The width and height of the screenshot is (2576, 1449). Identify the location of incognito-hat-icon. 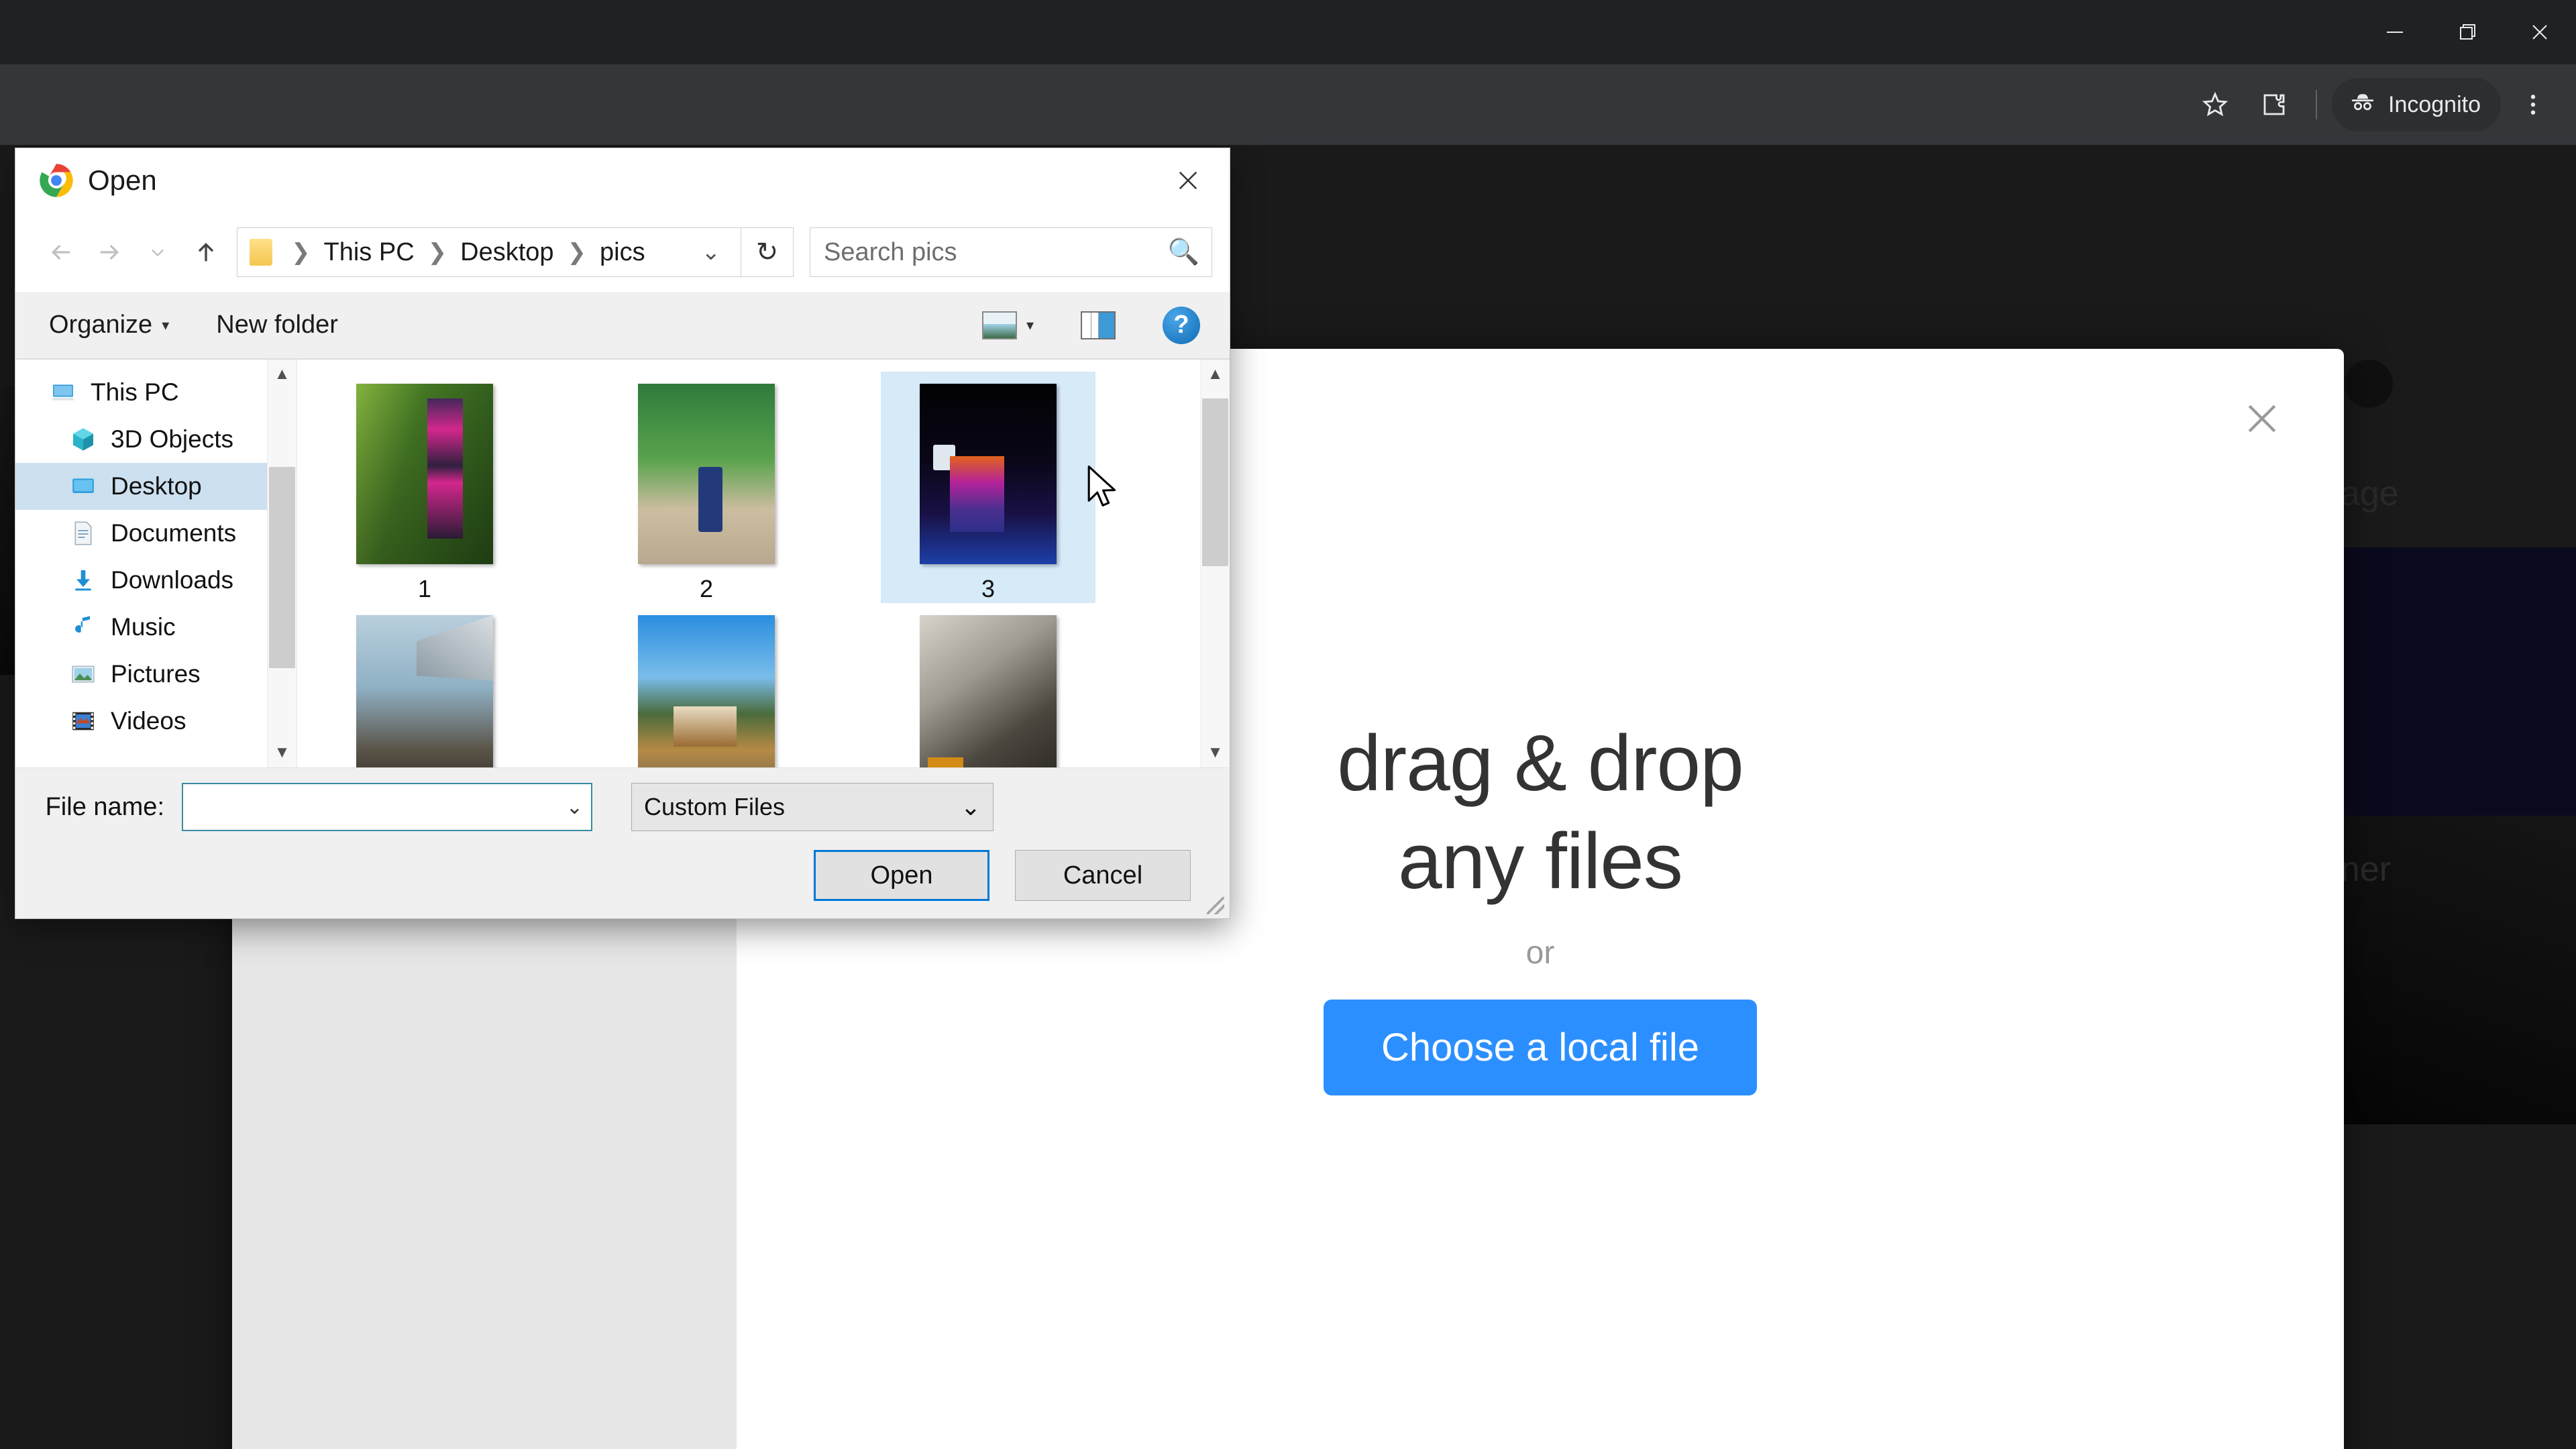
(2362, 105).